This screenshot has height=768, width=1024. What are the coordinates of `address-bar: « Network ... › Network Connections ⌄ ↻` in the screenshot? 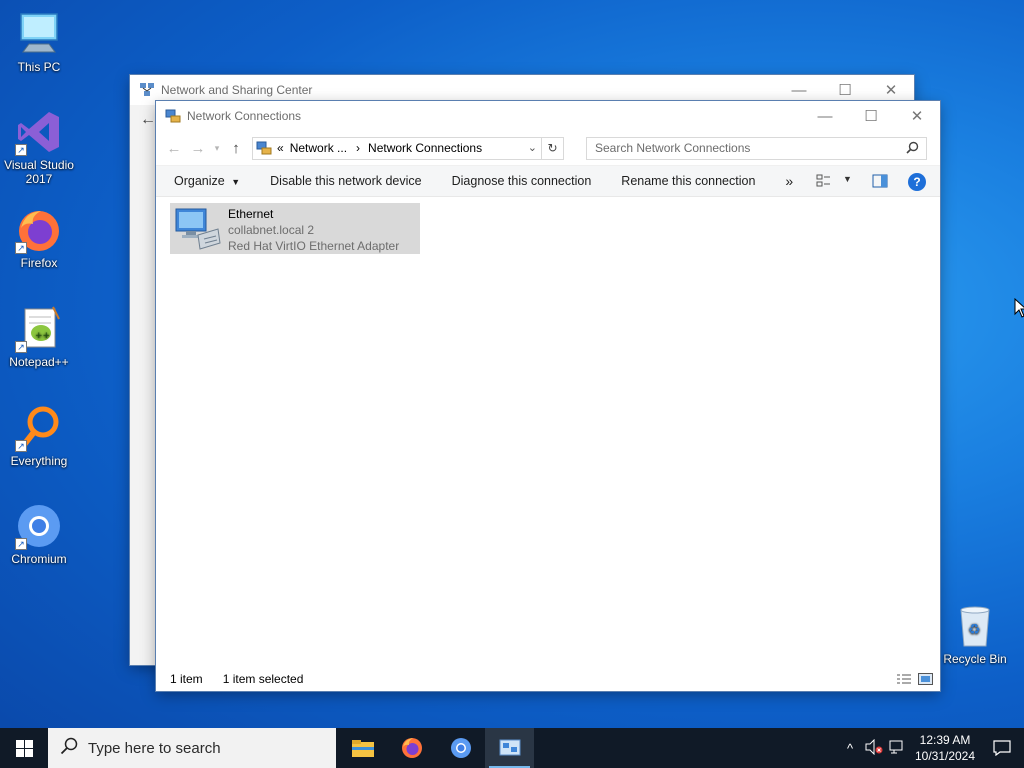 It's located at (408, 148).